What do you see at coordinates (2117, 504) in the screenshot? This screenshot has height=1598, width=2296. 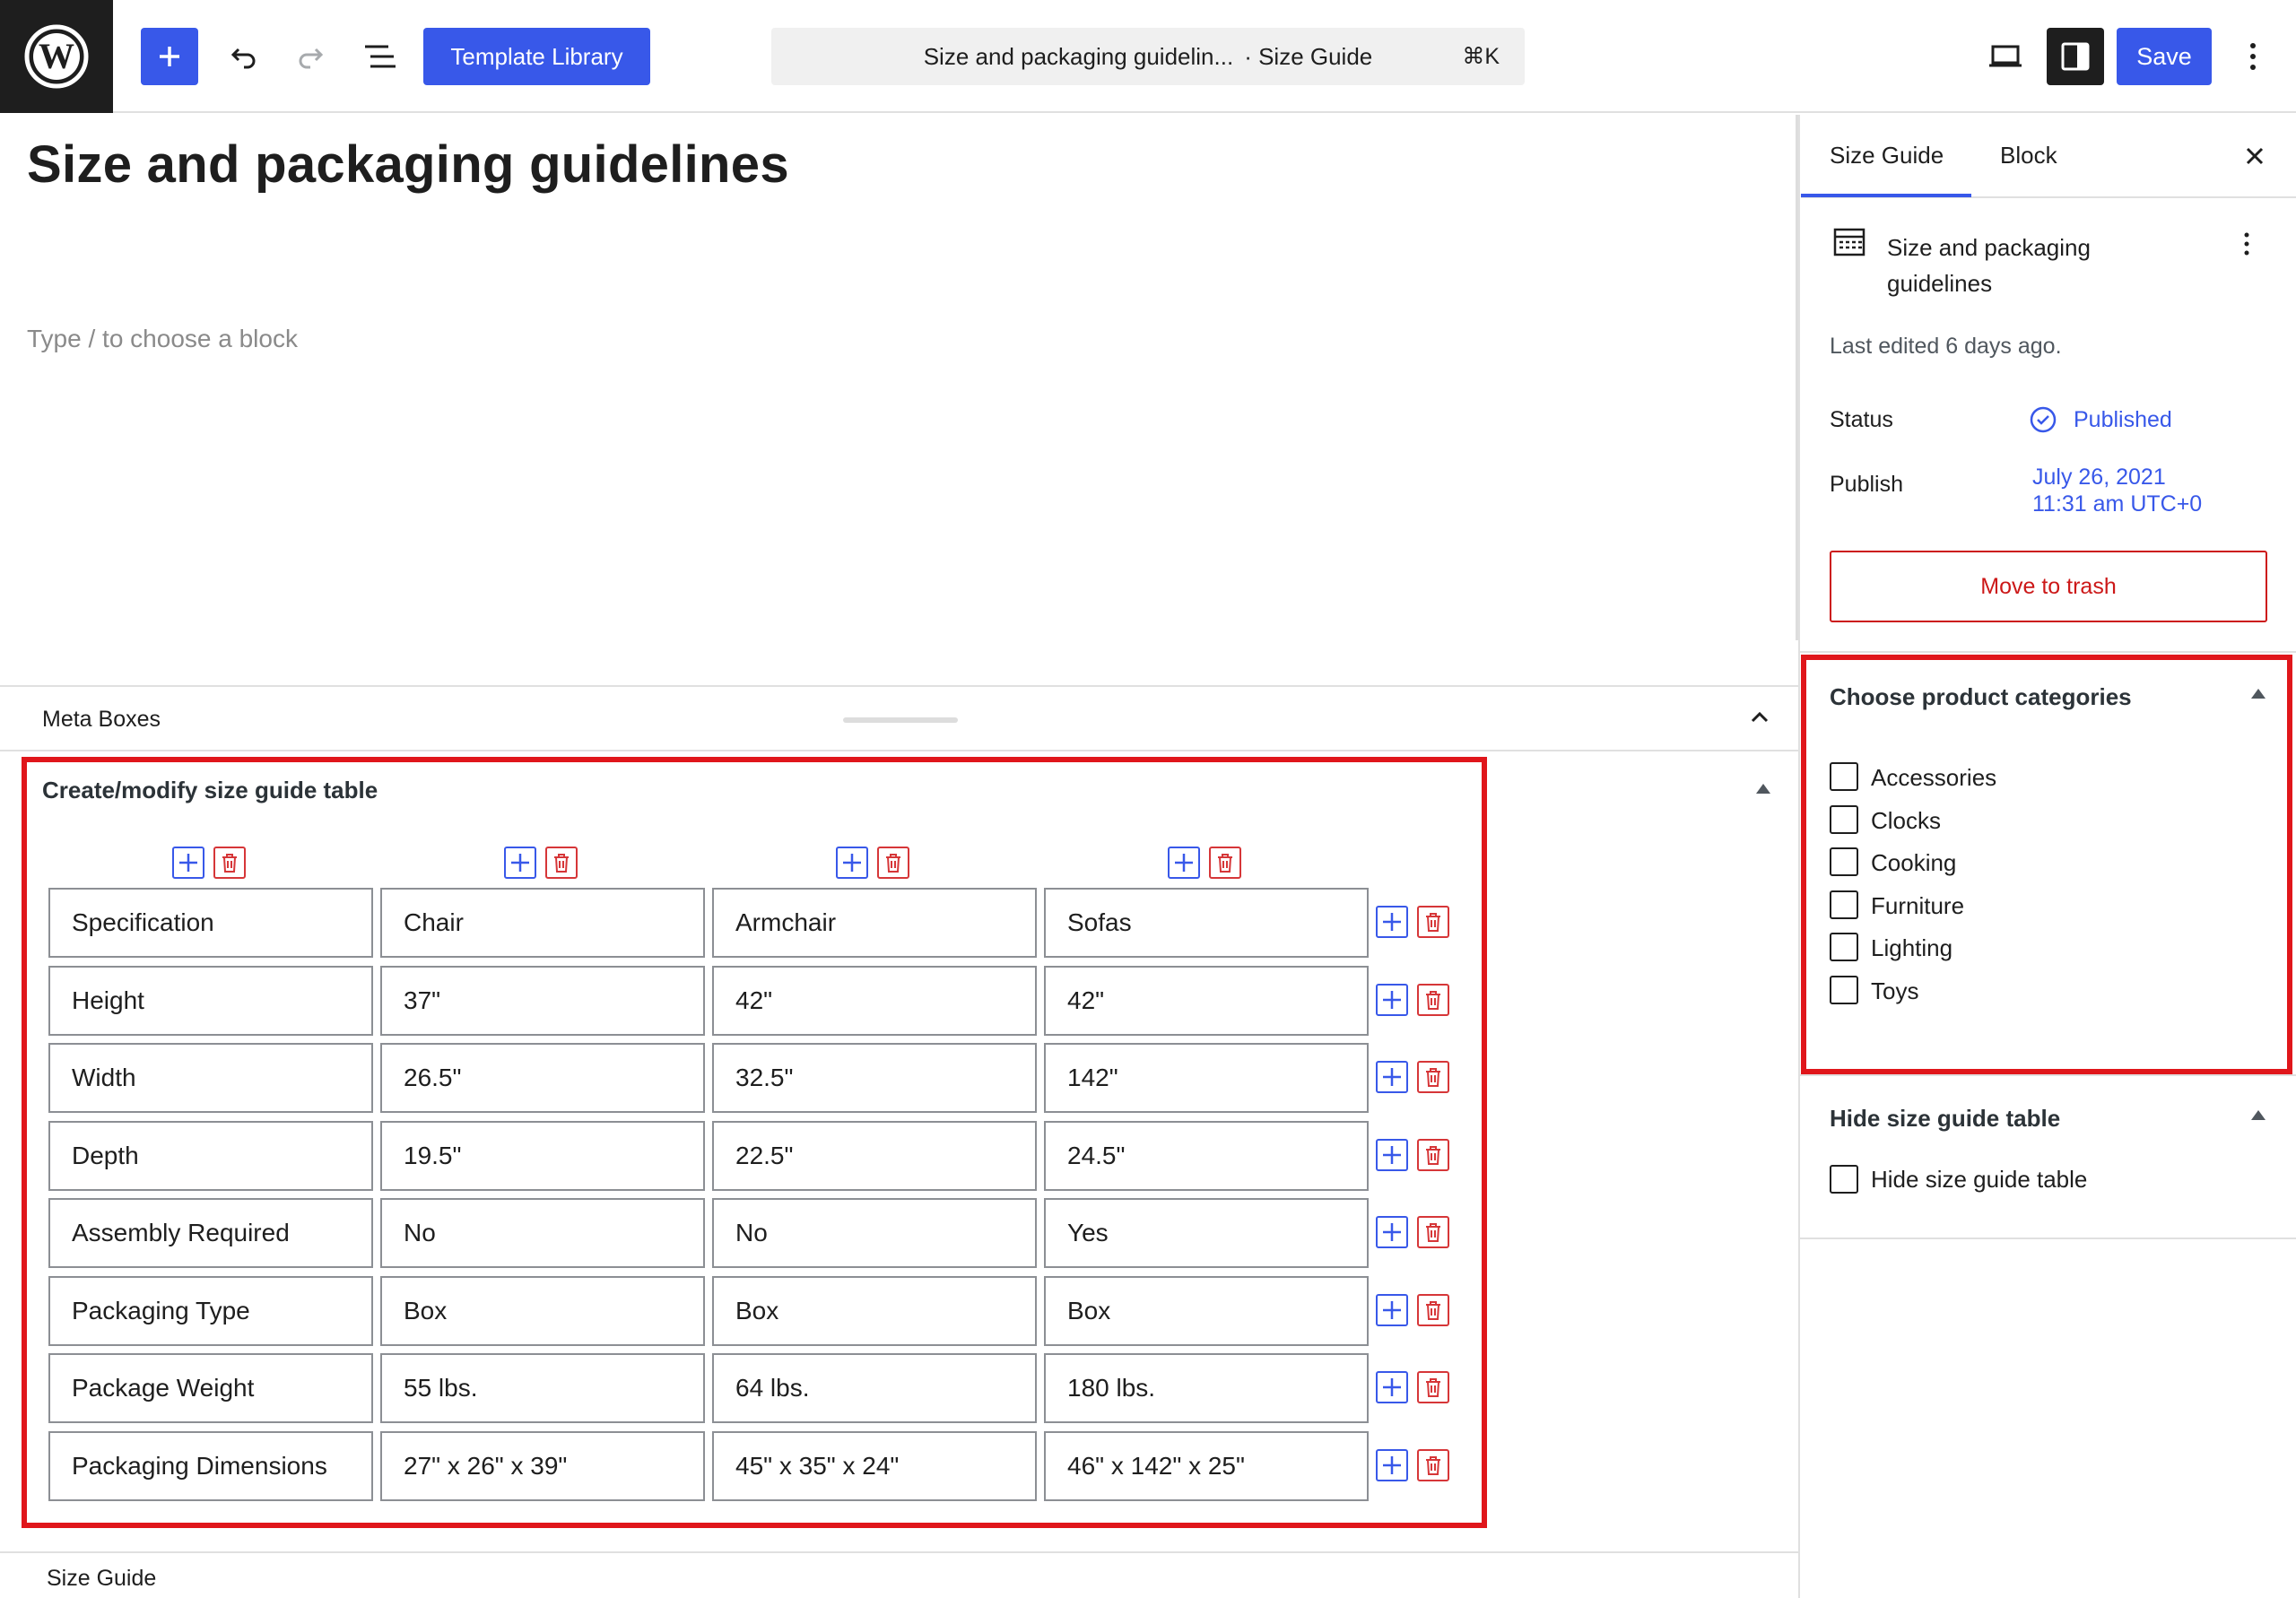 I see `publish-time-link: 11:31 am UTC+0` at bounding box center [2117, 504].